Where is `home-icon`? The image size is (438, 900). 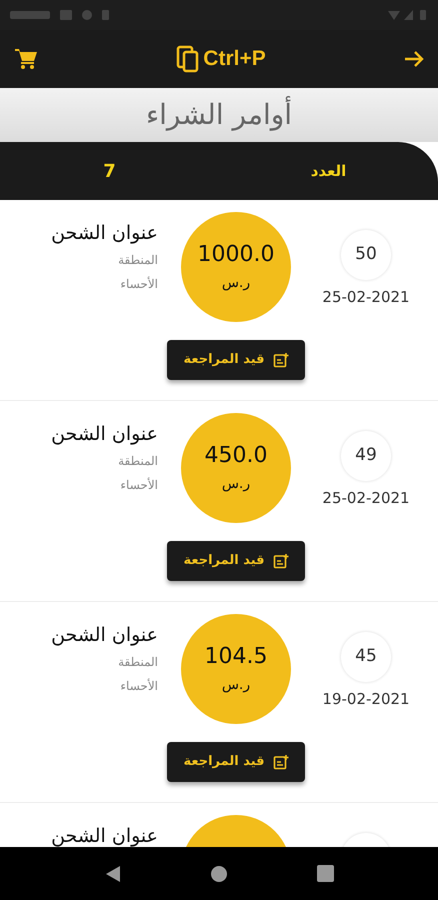 home-icon is located at coordinates (219, 873).